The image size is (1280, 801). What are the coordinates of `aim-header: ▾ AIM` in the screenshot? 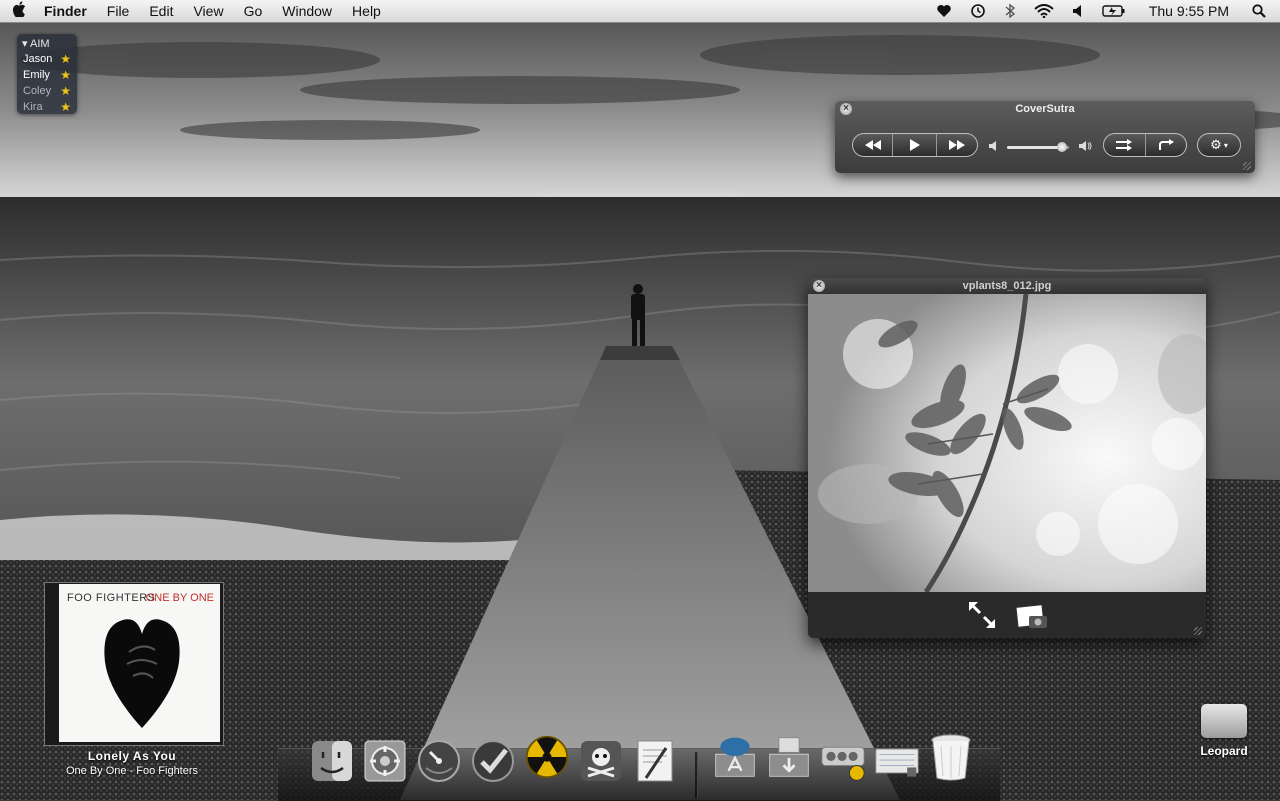 It's located at (47, 42).